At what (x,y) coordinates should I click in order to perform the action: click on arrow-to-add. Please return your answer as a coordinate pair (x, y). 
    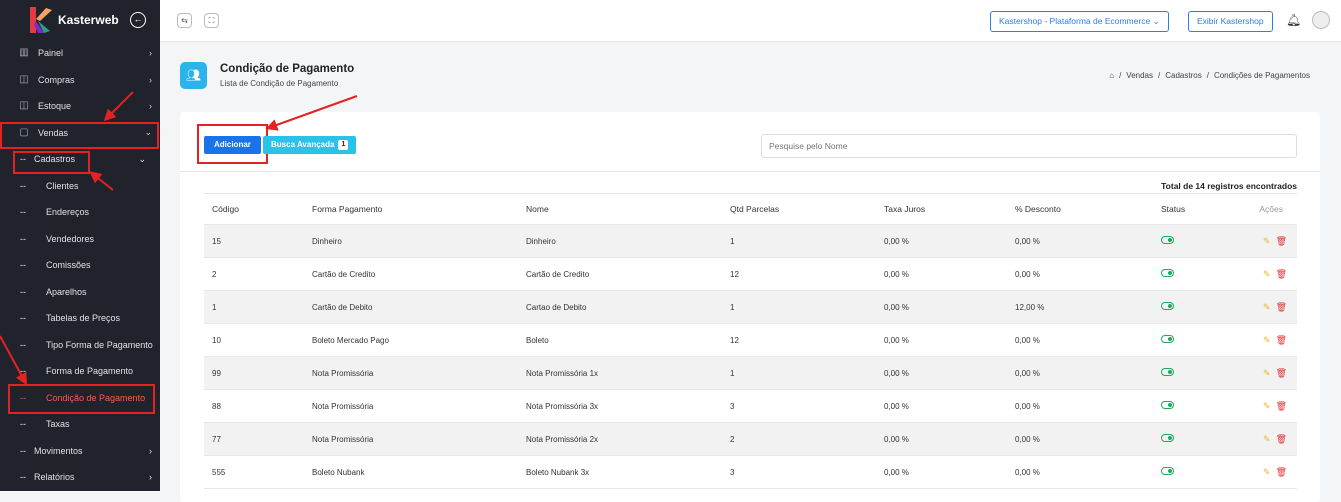
    Looking at the image, I should click on (311, 113).